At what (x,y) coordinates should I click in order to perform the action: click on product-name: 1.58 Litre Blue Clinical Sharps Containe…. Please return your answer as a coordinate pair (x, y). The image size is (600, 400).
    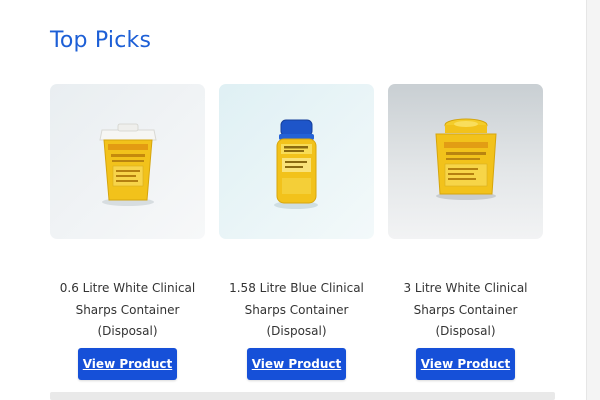
    Looking at the image, I should click on (296, 310).